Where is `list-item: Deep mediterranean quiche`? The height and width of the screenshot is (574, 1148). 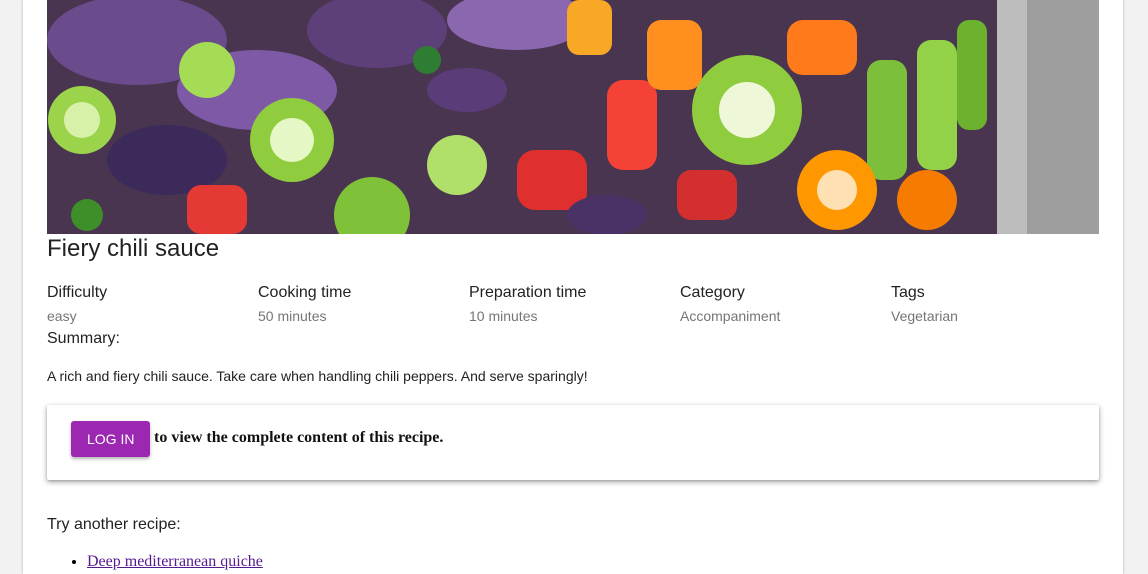
list-item: Deep mediterranean quiche is located at coordinates (175, 562).